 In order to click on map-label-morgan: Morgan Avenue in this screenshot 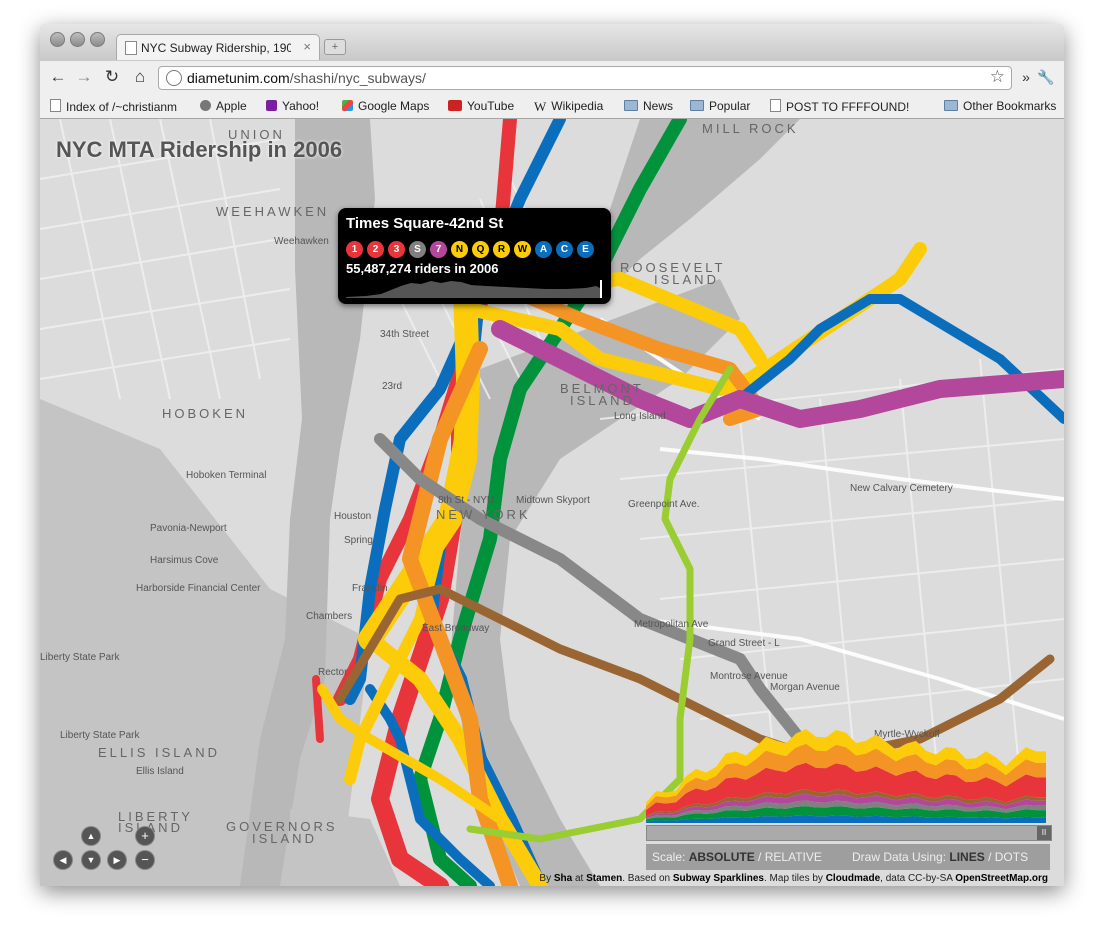, I will do `click(805, 687)`.